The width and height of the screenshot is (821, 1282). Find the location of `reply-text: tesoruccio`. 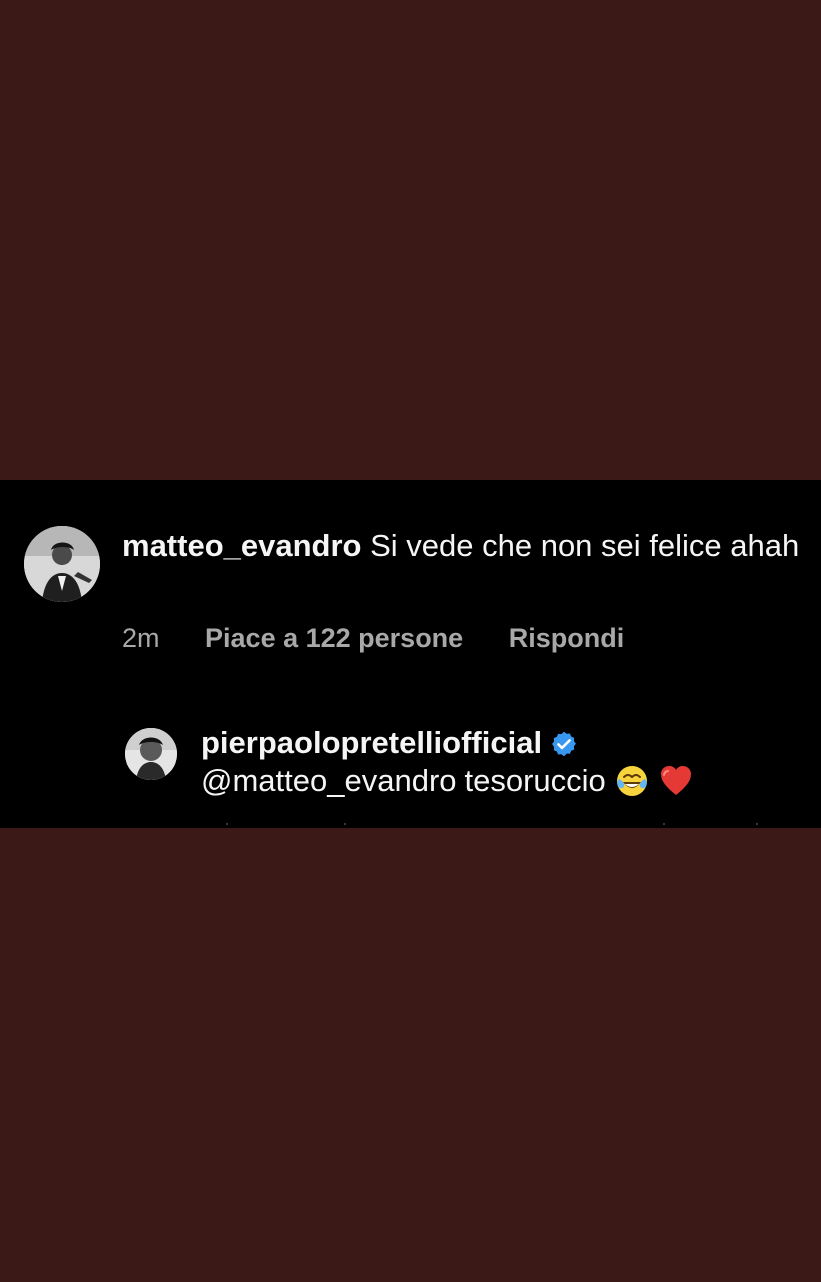

reply-text: tesoruccio is located at coordinates (535, 780).